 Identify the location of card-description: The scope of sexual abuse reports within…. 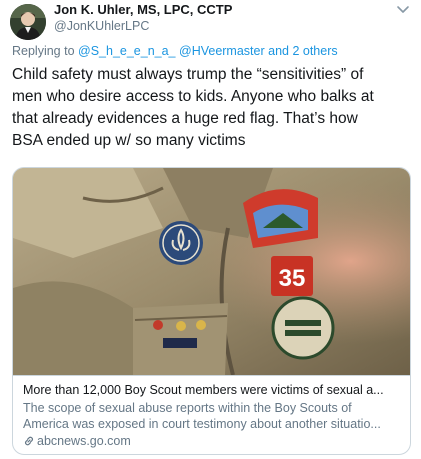
(213, 416).